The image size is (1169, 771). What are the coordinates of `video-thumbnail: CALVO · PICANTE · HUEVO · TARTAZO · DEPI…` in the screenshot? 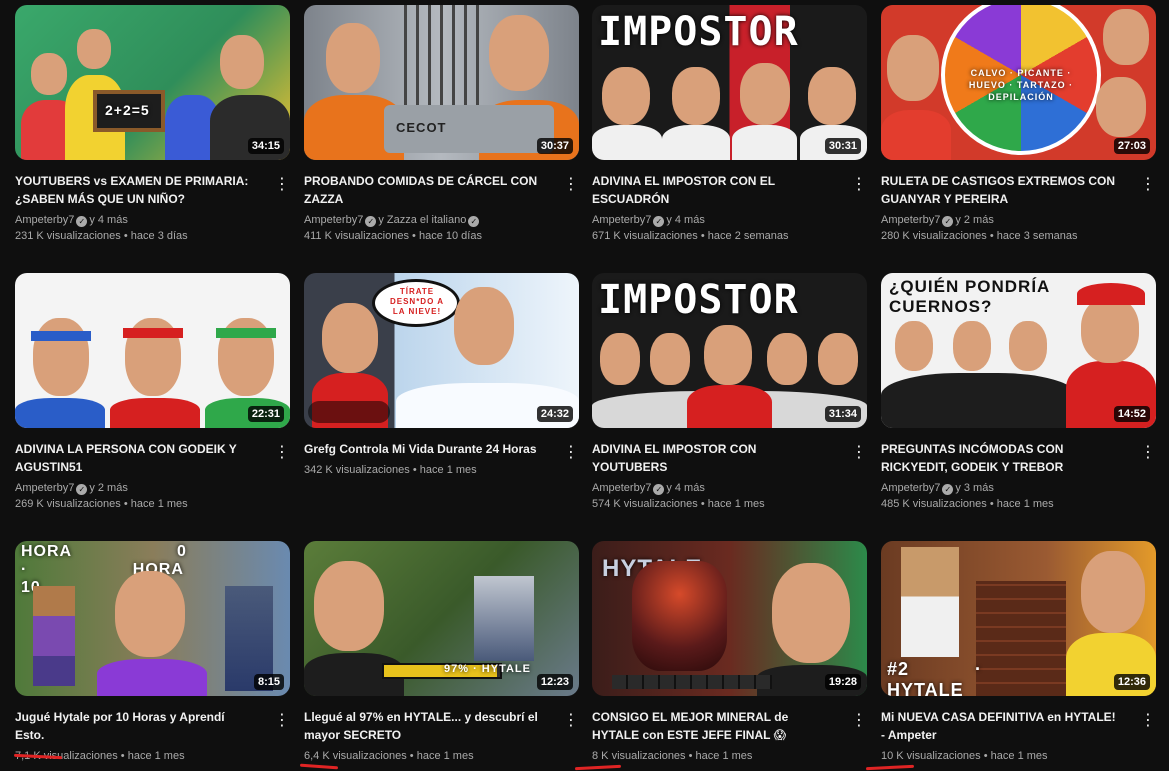 It's located at (1018, 82).